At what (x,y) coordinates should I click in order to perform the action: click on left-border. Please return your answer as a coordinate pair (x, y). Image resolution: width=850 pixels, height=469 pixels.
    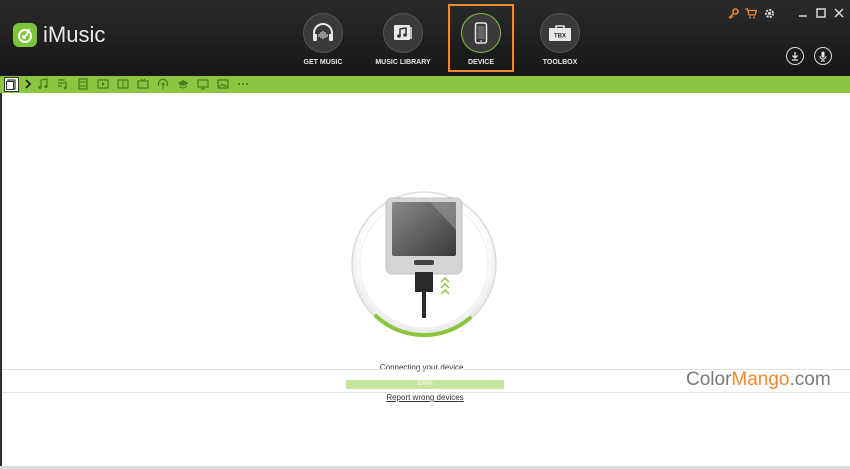
    Looking at the image, I should click on (1, 281).